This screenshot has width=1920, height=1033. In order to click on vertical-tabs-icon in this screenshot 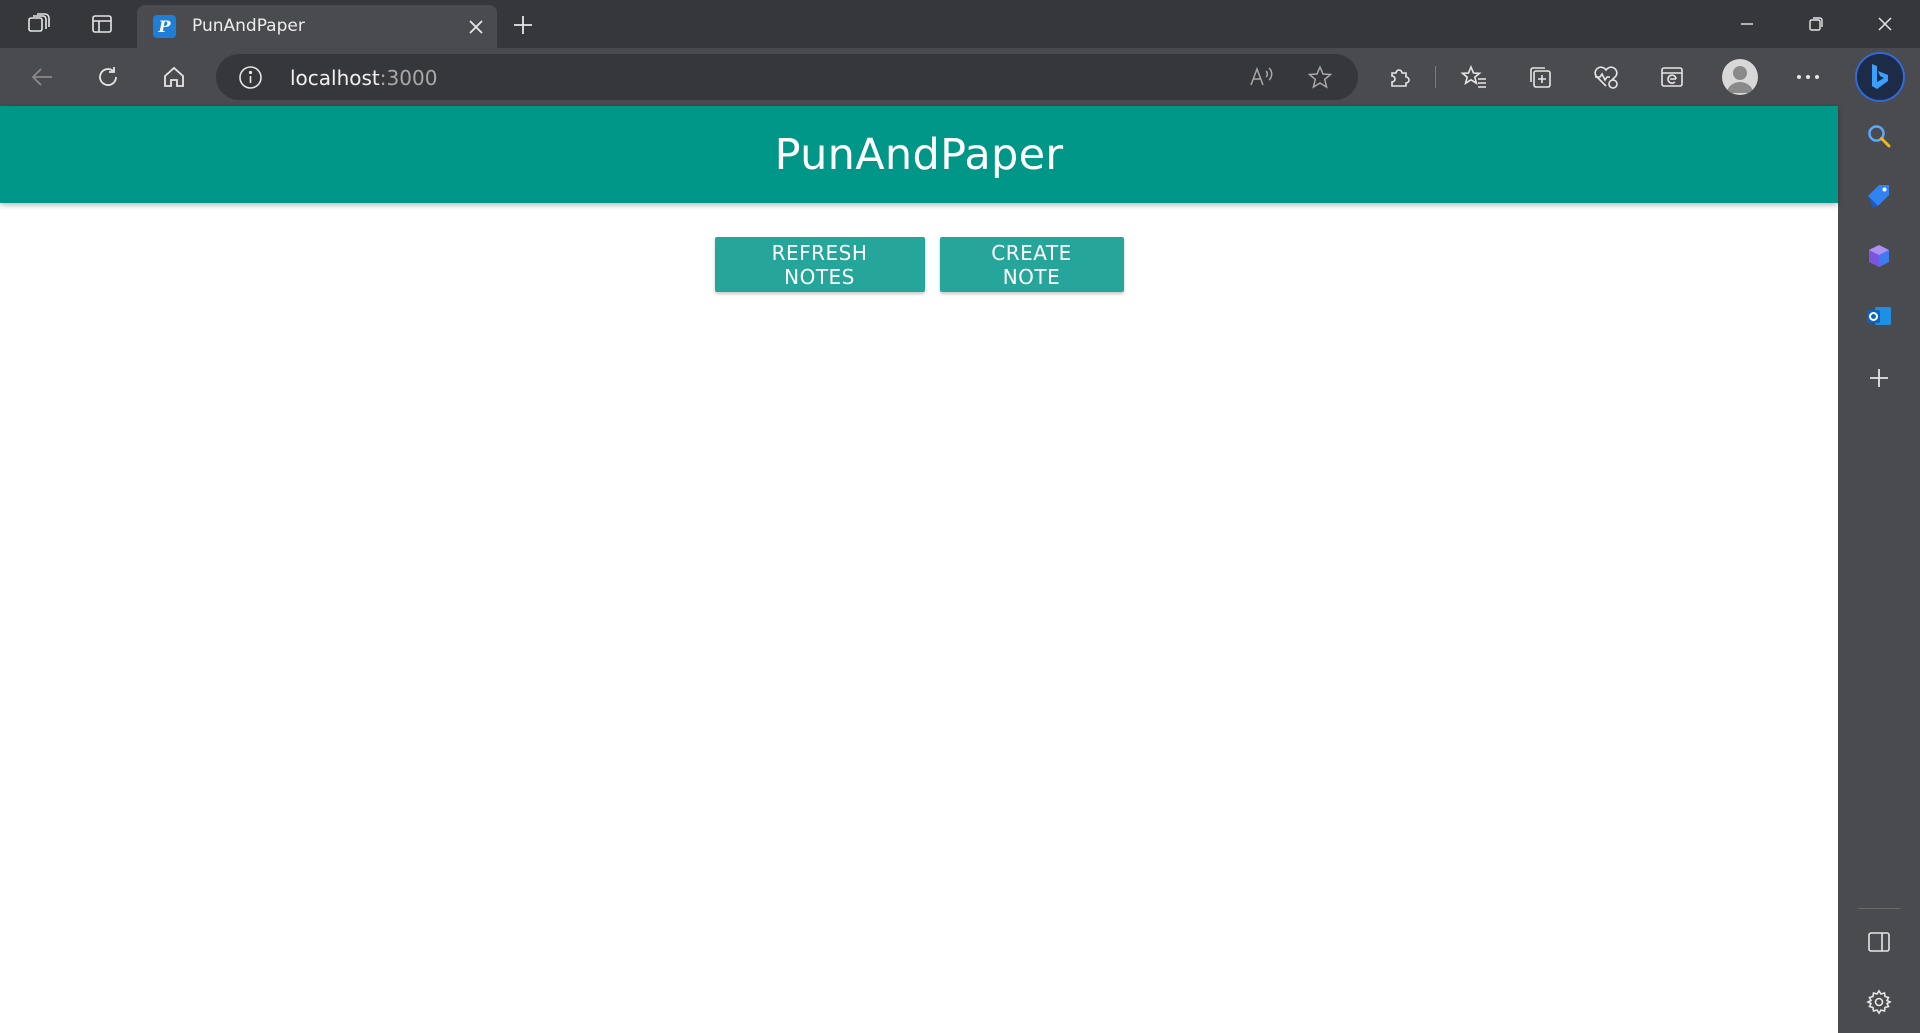, I will do `click(102, 24)`.